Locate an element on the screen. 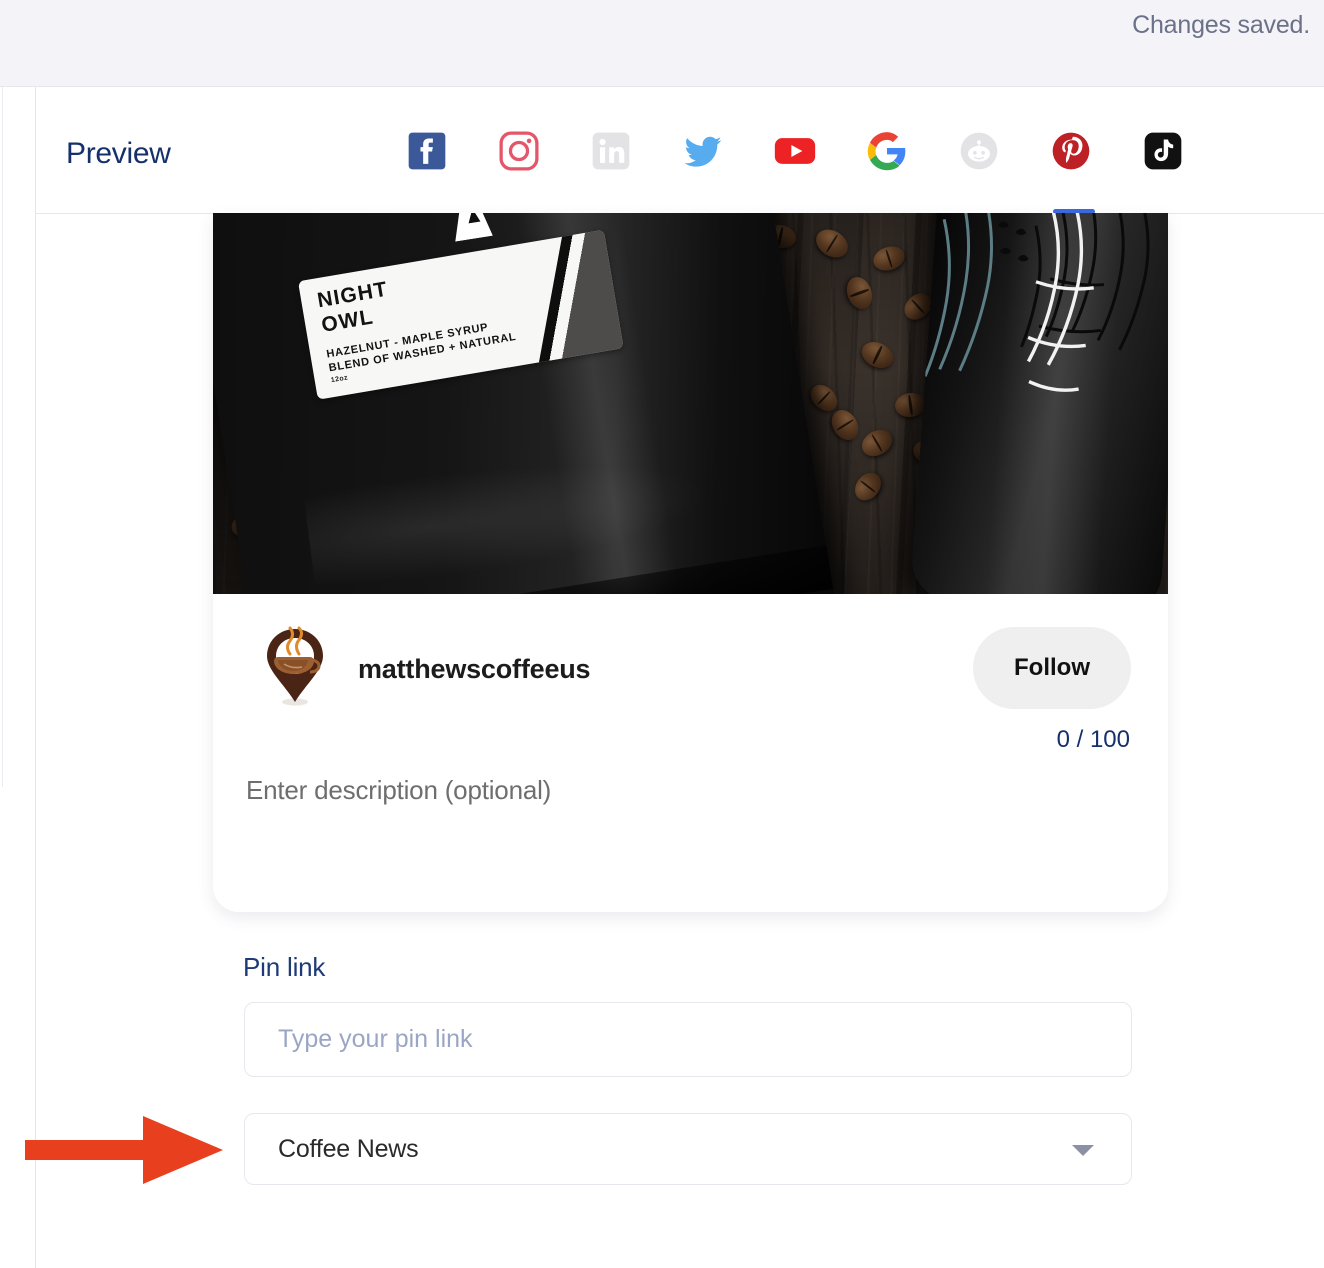 The width and height of the screenshot is (1324, 1268). chevron-down-icon is located at coordinates (1083, 1150).